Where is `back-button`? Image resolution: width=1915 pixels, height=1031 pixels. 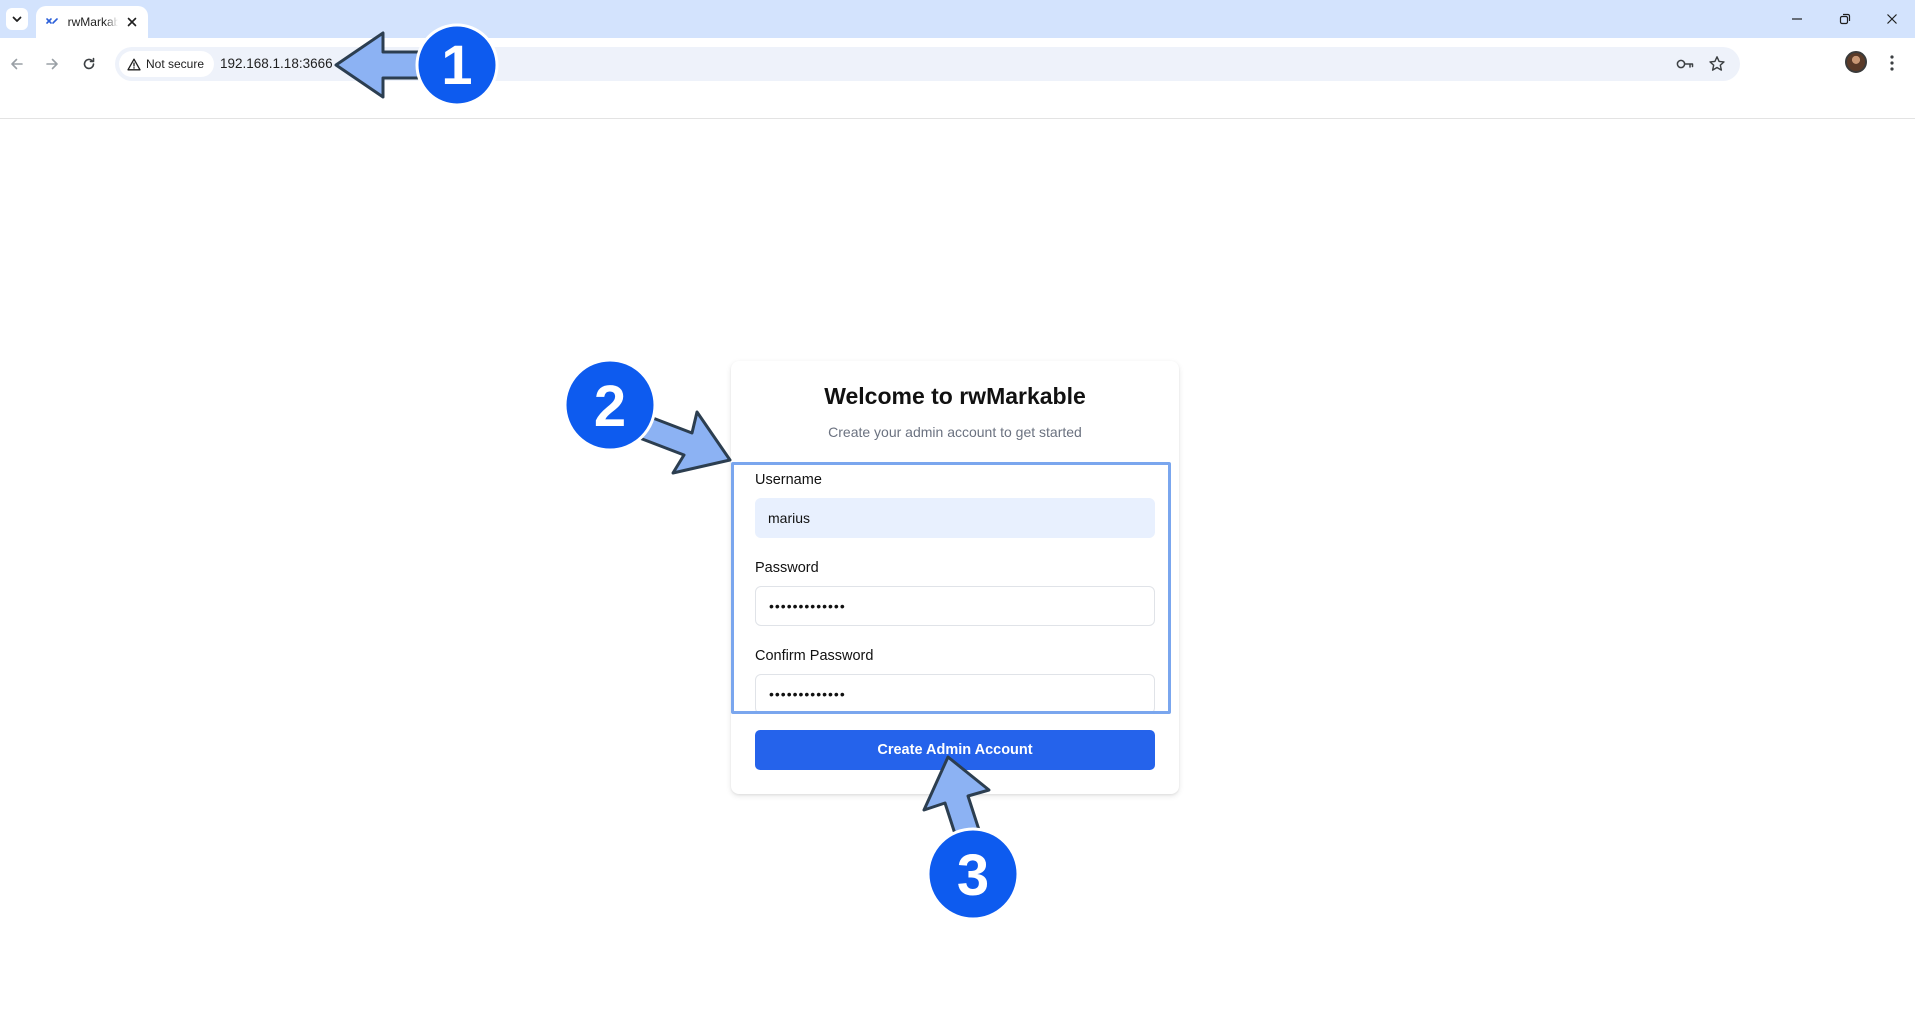
back-button is located at coordinates (17, 64).